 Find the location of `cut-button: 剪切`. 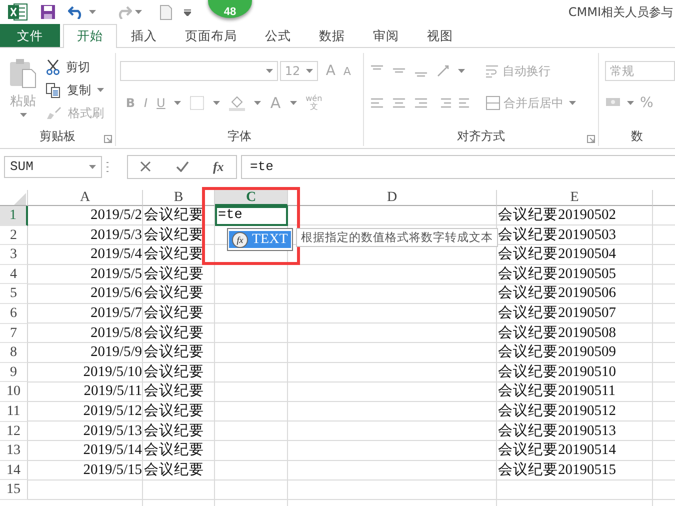

cut-button: 剪切 is located at coordinates (78, 67).